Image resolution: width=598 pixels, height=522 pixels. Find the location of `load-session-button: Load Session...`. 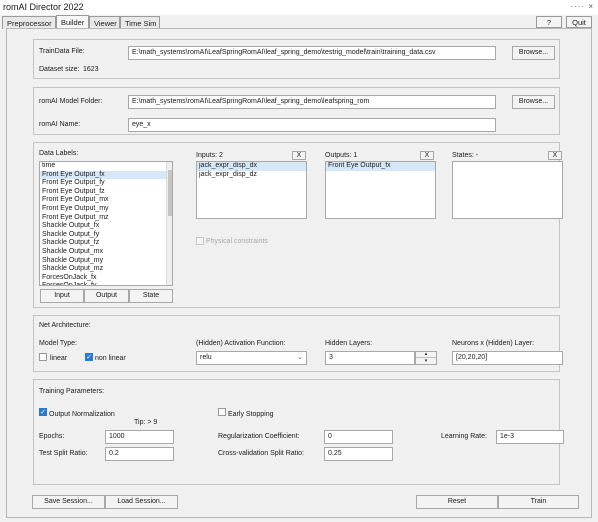

load-session-button: Load Session... is located at coordinates (141, 502).